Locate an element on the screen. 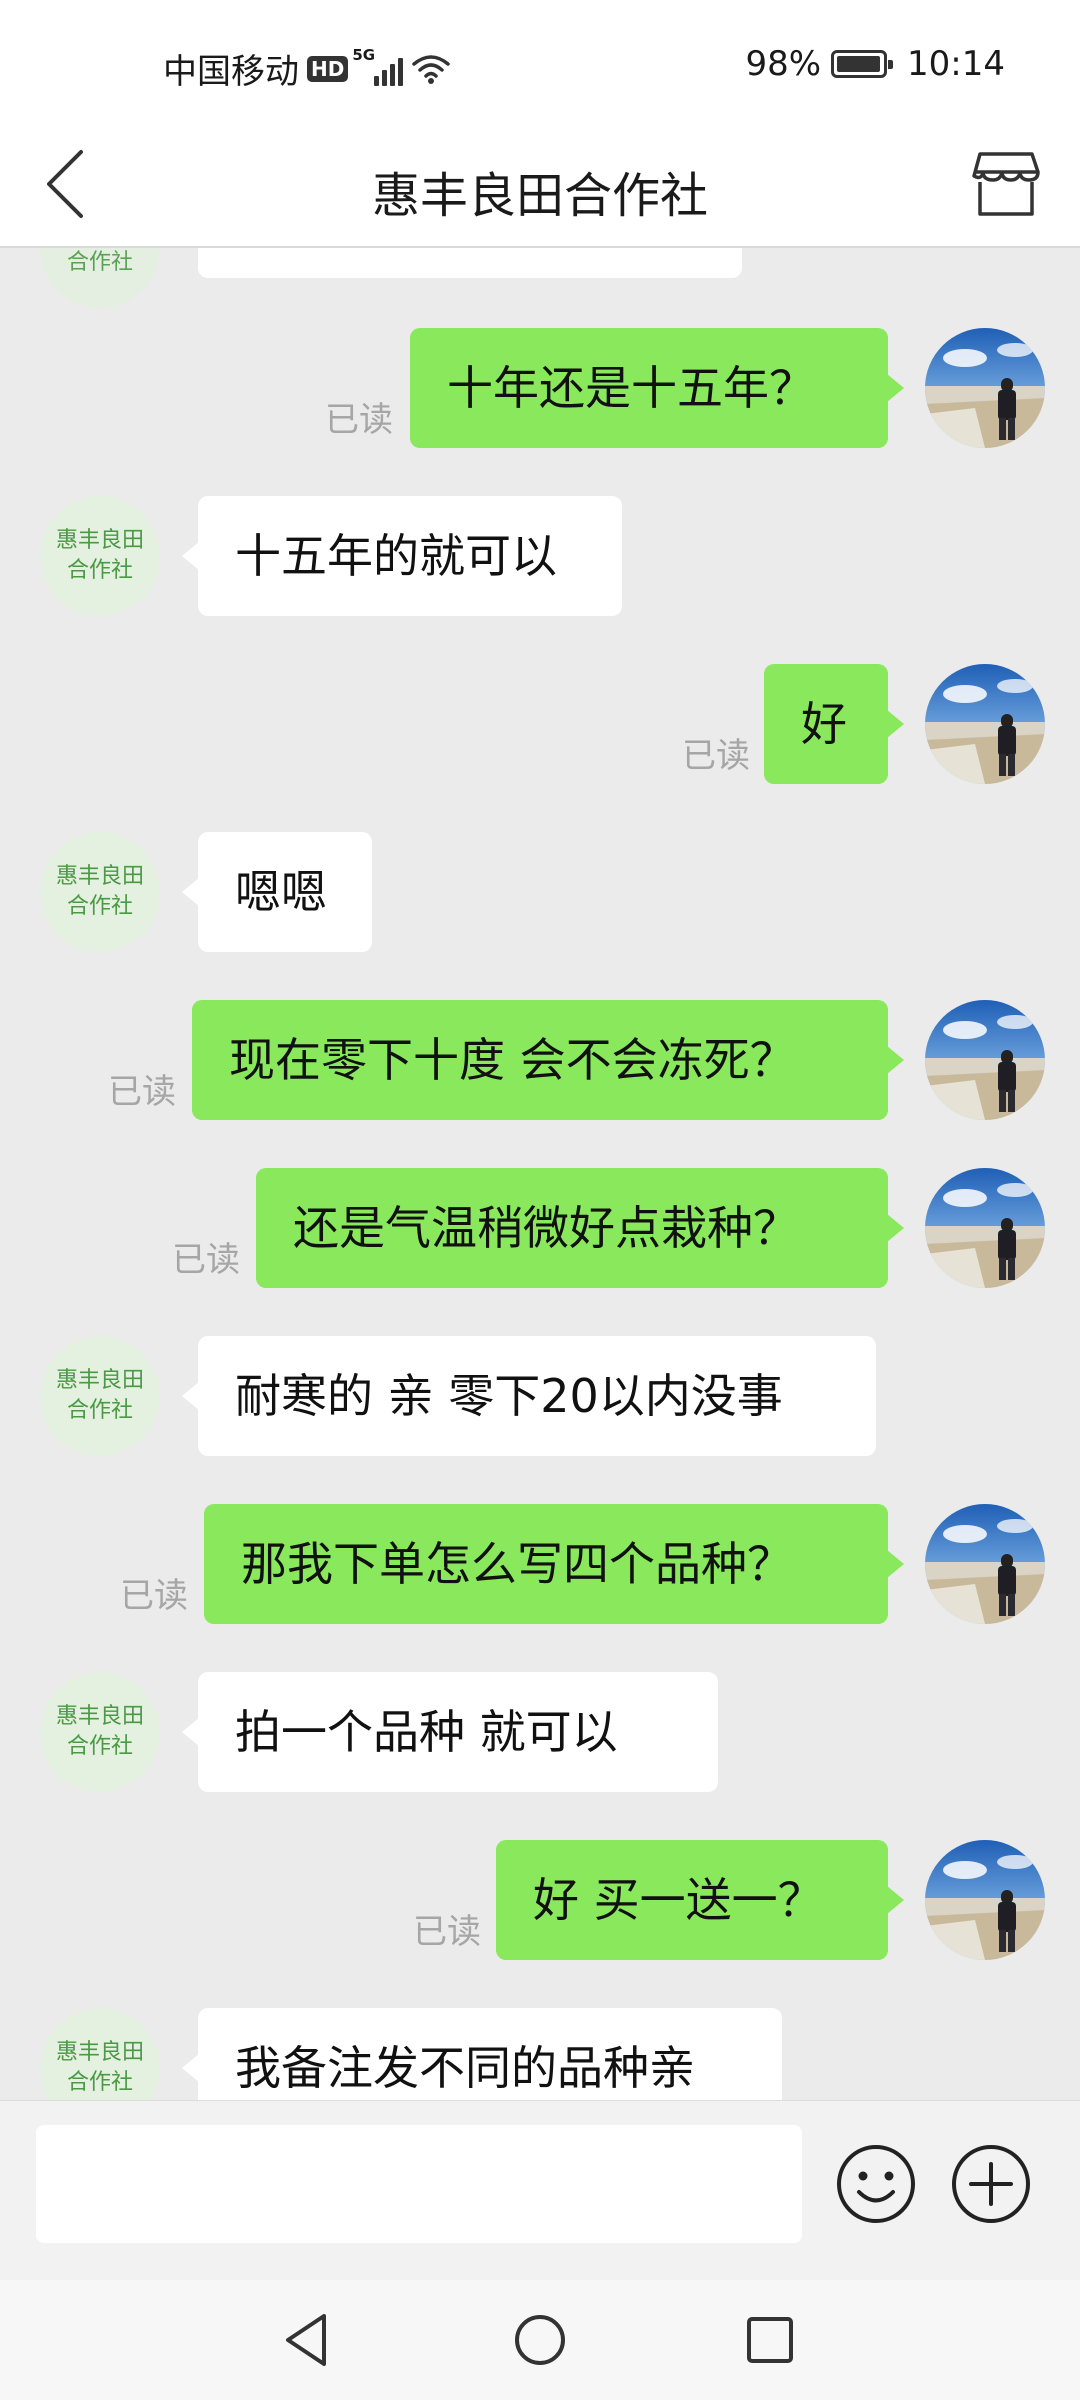 The image size is (1080, 2400). message-row-received: 惠丰良田 合作社 耐寒的 亲 零下20以内没事 is located at coordinates (540, 1396).